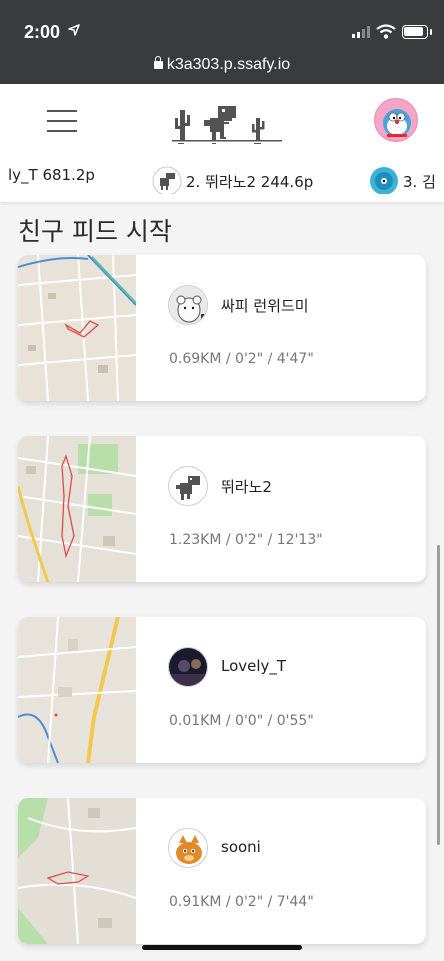 This screenshot has width=444, height=961. I want to click on url-text: k3a303.p.ssafy.io, so click(228, 64).